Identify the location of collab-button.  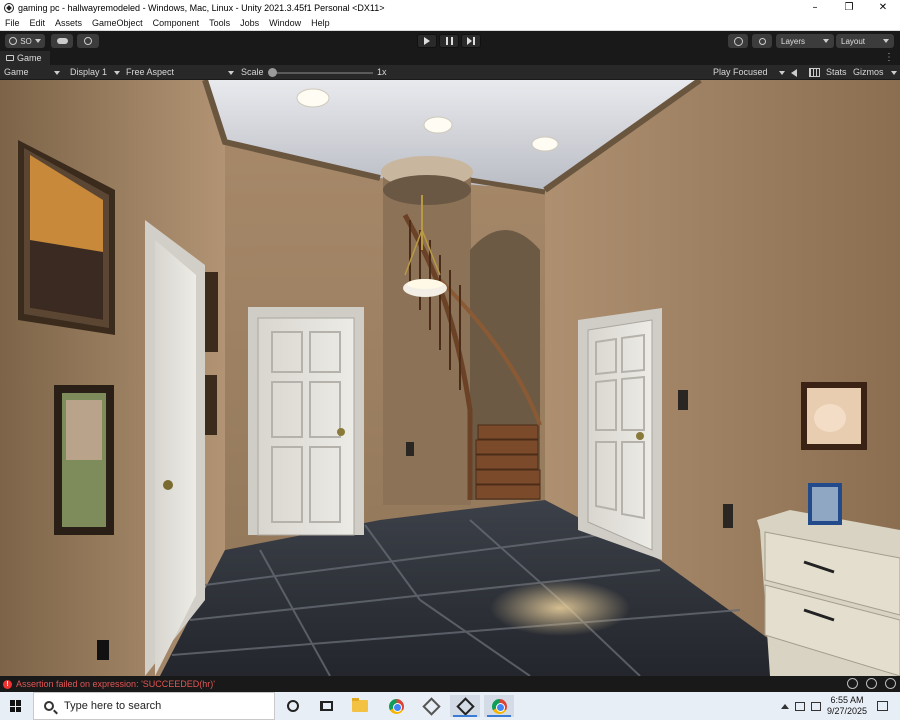
(88, 41).